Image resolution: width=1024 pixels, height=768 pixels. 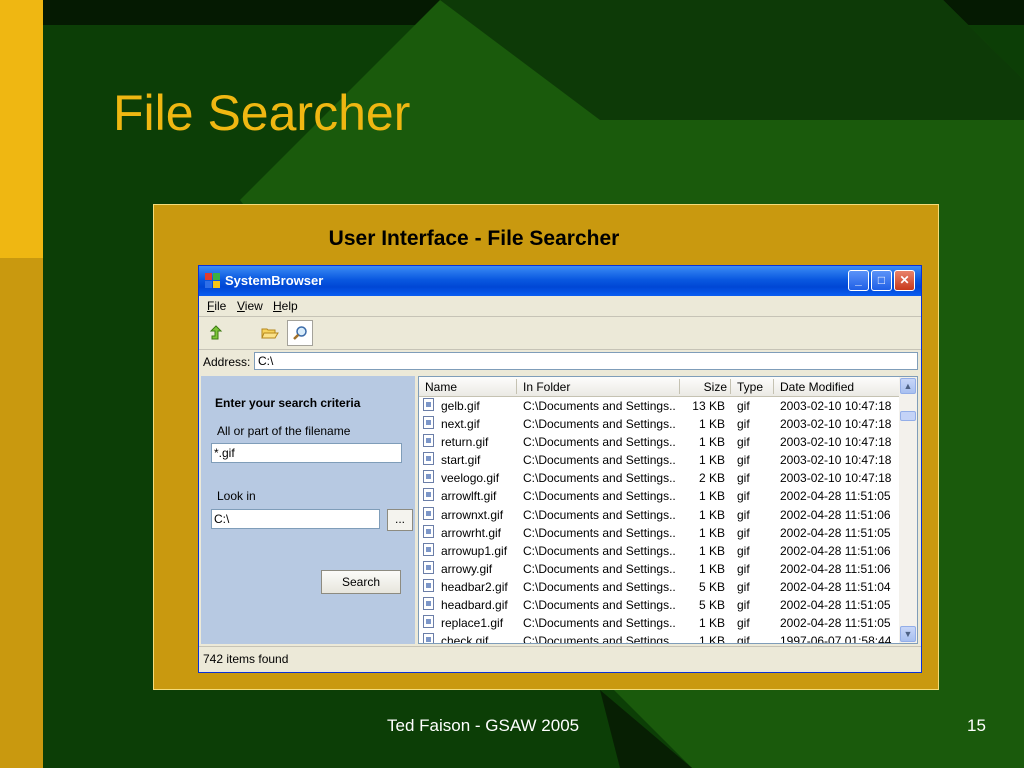 What do you see at coordinates (560, 306) in the screenshot?
I see `menu-bar: File View Help` at bounding box center [560, 306].